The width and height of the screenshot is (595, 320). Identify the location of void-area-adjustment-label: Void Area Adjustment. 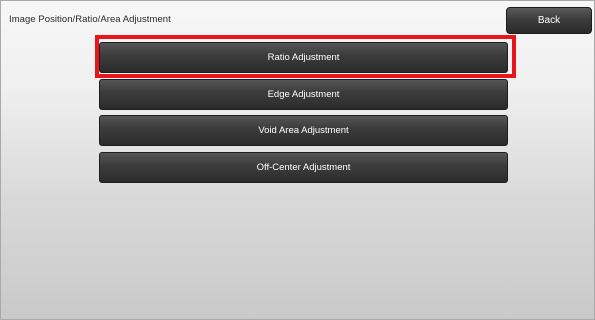
(303, 130).